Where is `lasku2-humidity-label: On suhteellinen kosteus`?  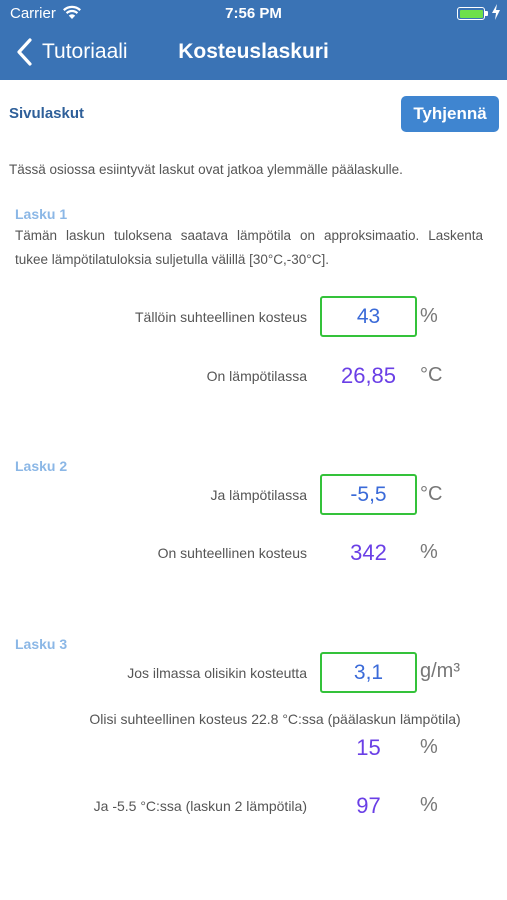 lasku2-humidity-label: On suhteellinen kosteus is located at coordinates (232, 553).